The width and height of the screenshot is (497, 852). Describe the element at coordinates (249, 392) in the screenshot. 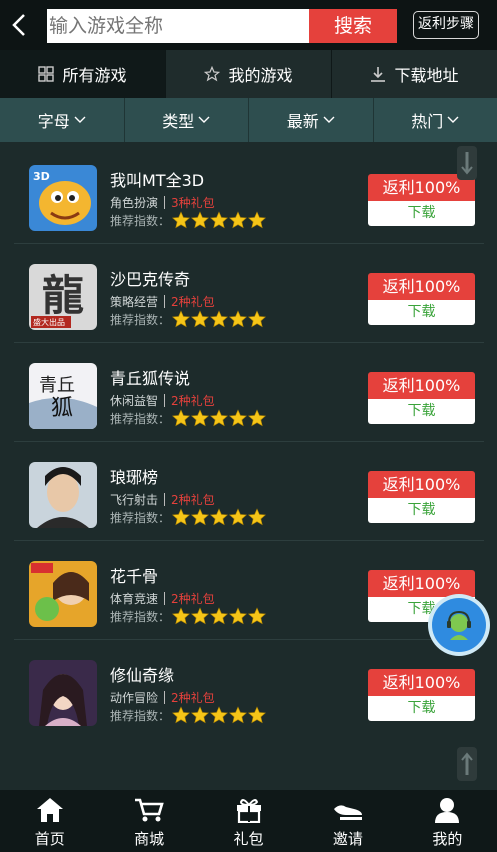

I see `game-row: 青丘 狐 青丘狐传说 休闲益智 2种礼包 推荐指数： 返利100% 下载` at that location.